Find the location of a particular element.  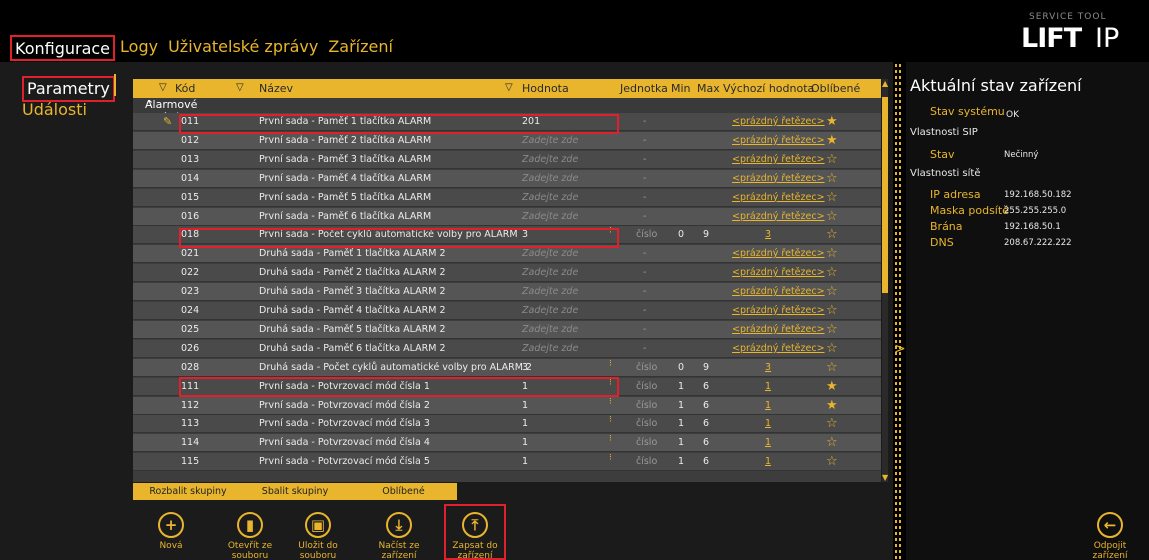

cell-value: 3 is located at coordinates (525, 367).